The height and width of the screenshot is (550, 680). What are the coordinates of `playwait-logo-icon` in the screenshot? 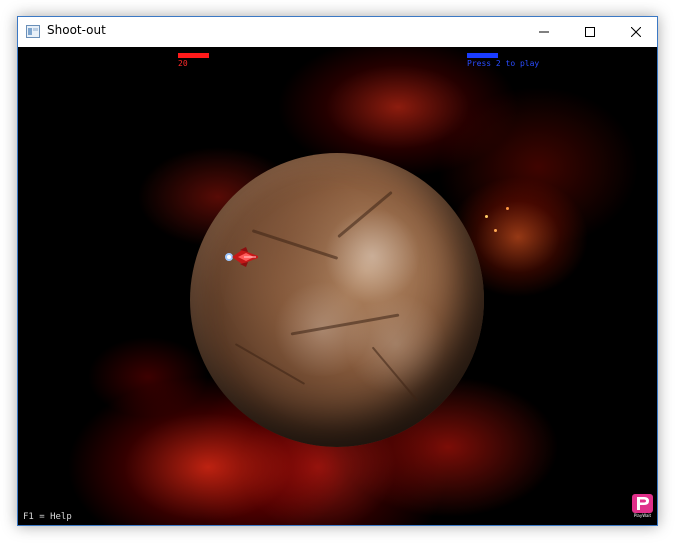 It's located at (642, 503).